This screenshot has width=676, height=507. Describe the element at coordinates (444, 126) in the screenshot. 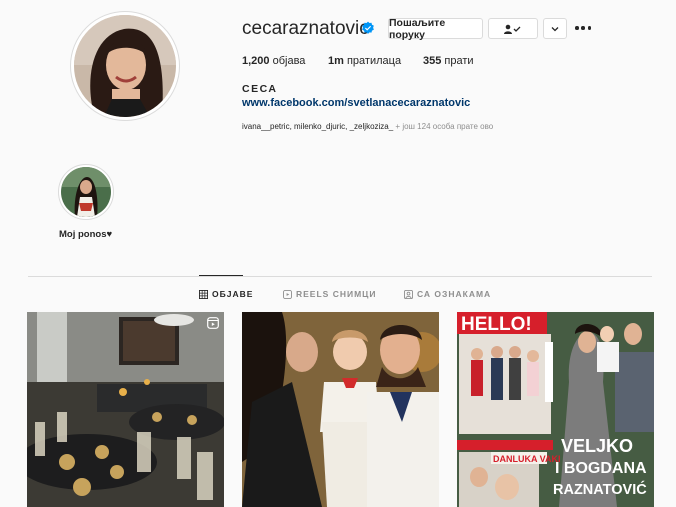

I see `followed-by-more: + још 124 особа прате ово` at that location.